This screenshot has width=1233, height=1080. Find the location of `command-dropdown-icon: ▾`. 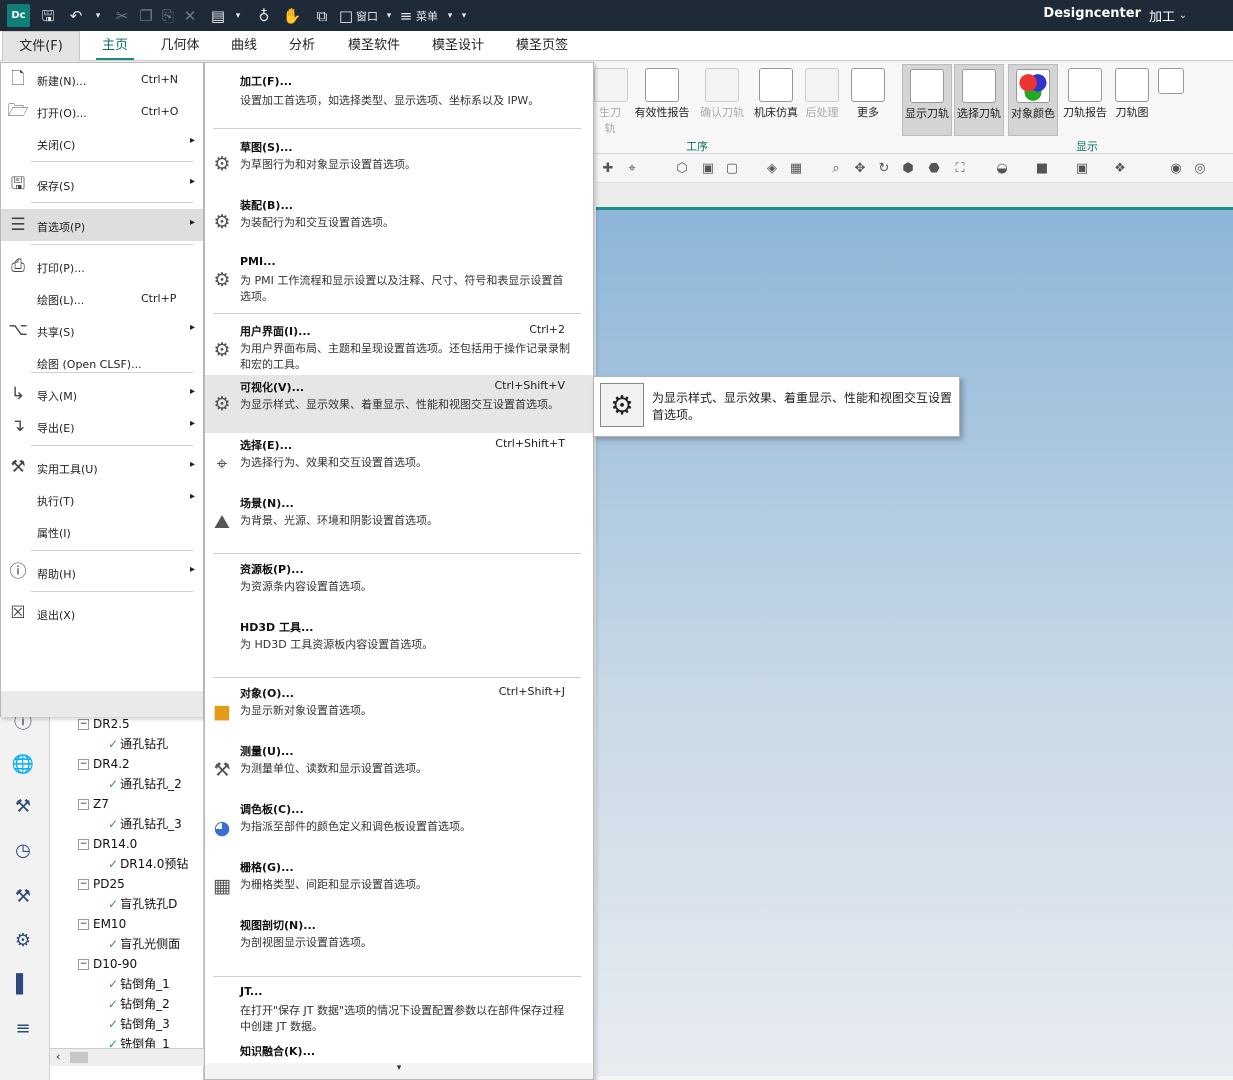

command-dropdown-icon: ▾ is located at coordinates (238, 16).